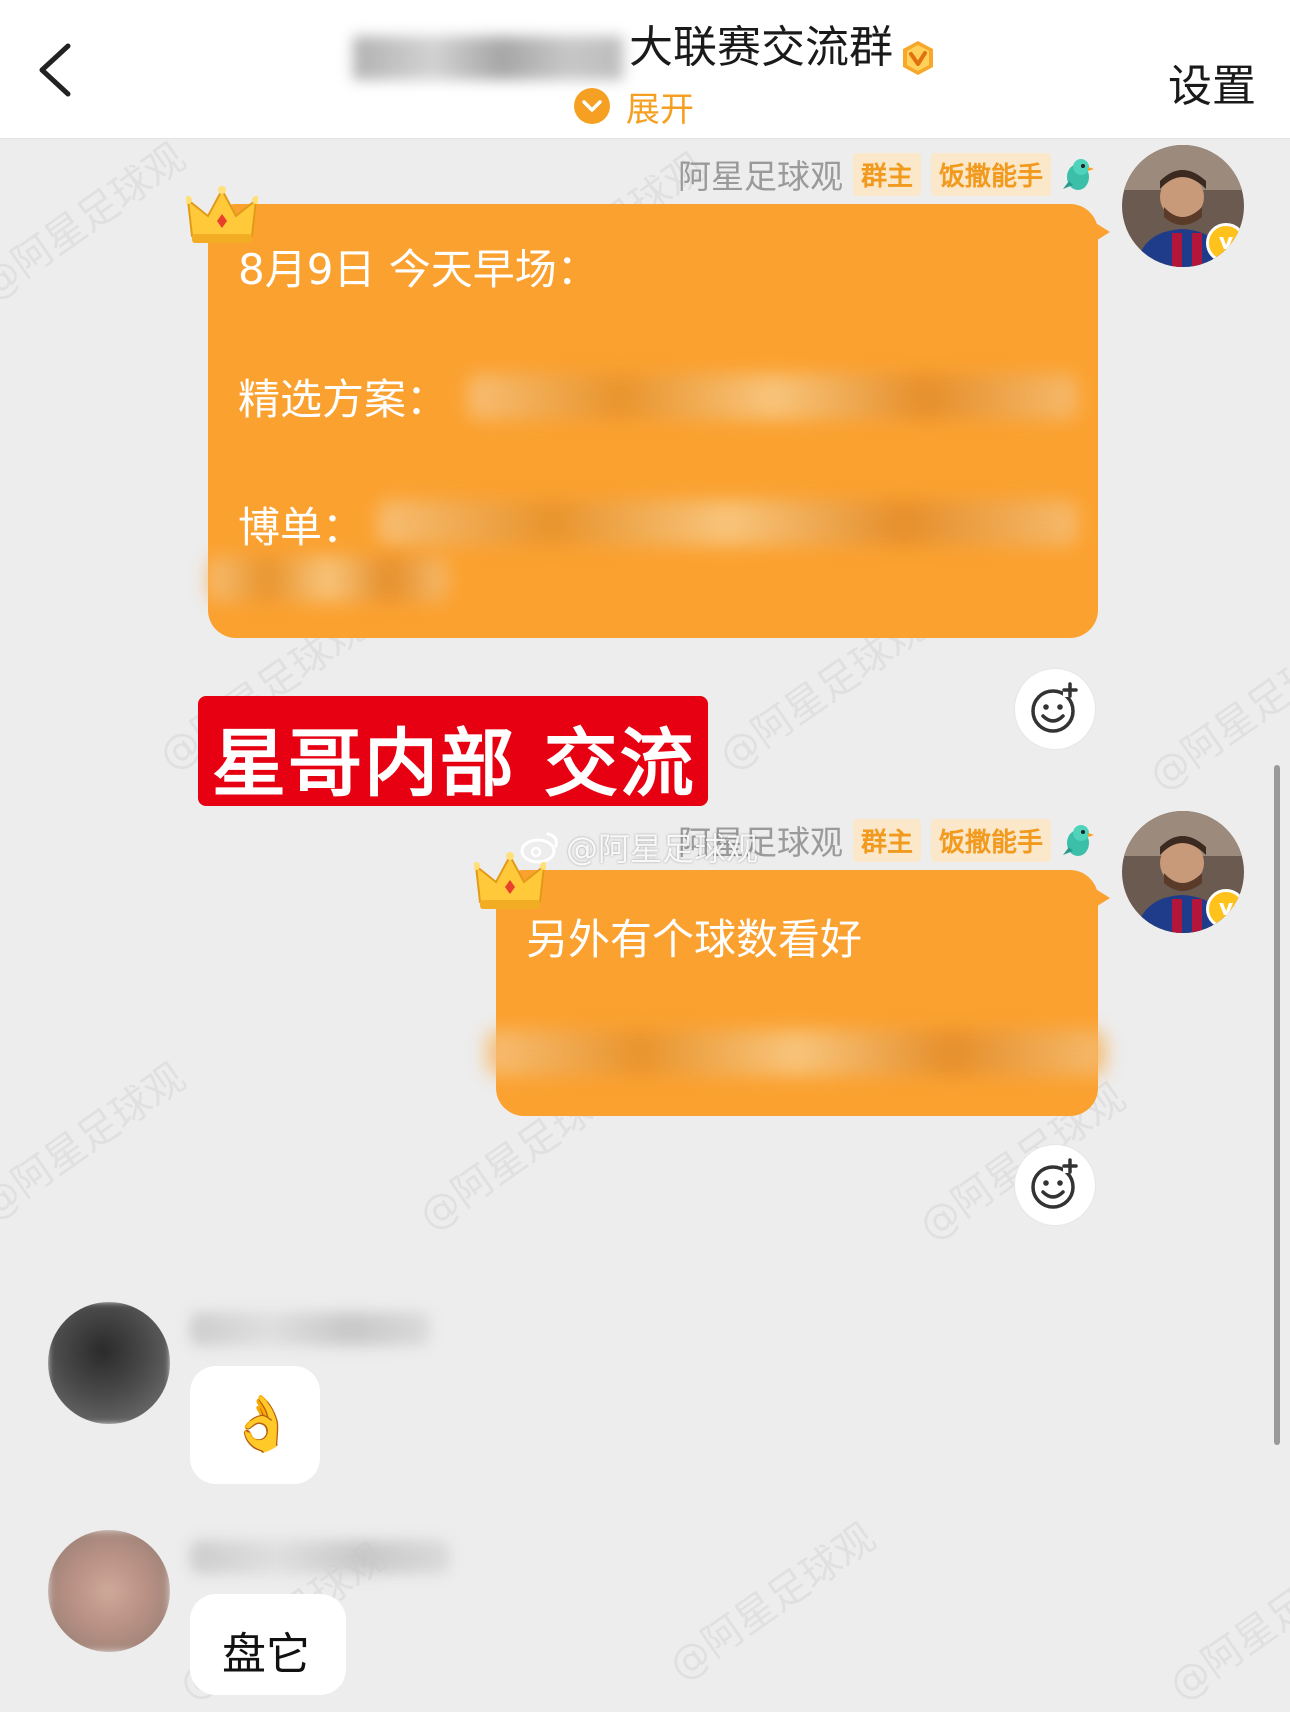 The width and height of the screenshot is (1290, 1712). What do you see at coordinates (592, 106) in the screenshot?
I see `chevron-down-circle-icon` at bounding box center [592, 106].